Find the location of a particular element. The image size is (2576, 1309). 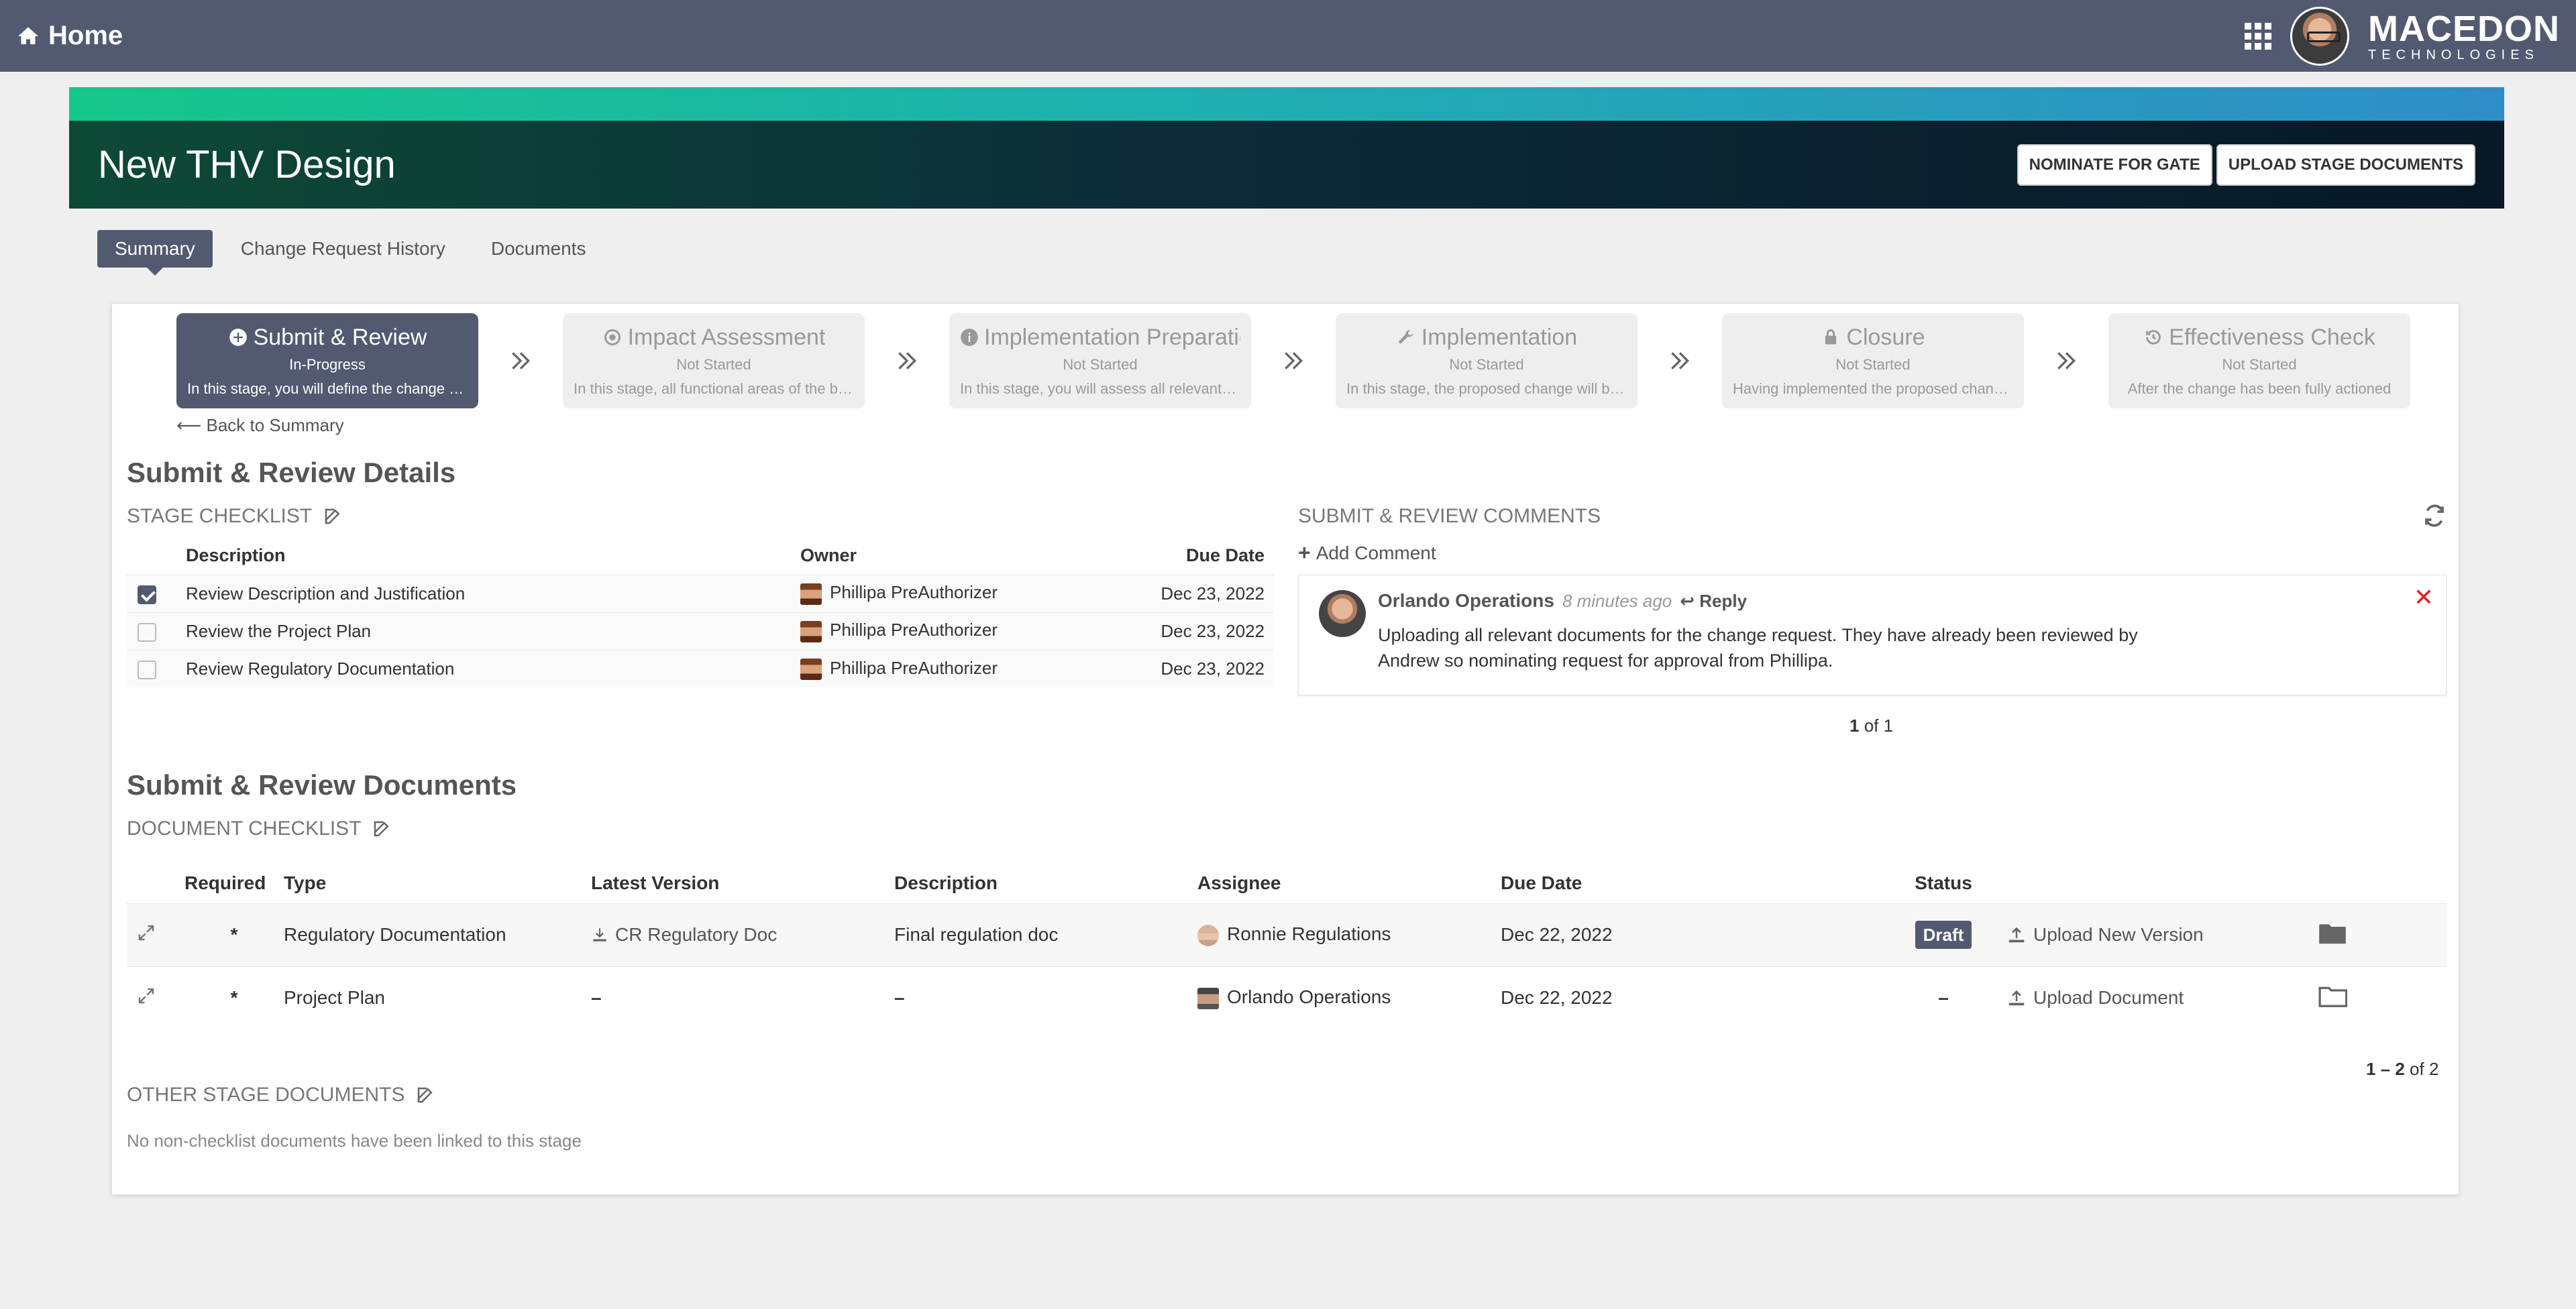

comments-pager: 1 of 1 is located at coordinates (1871, 726).